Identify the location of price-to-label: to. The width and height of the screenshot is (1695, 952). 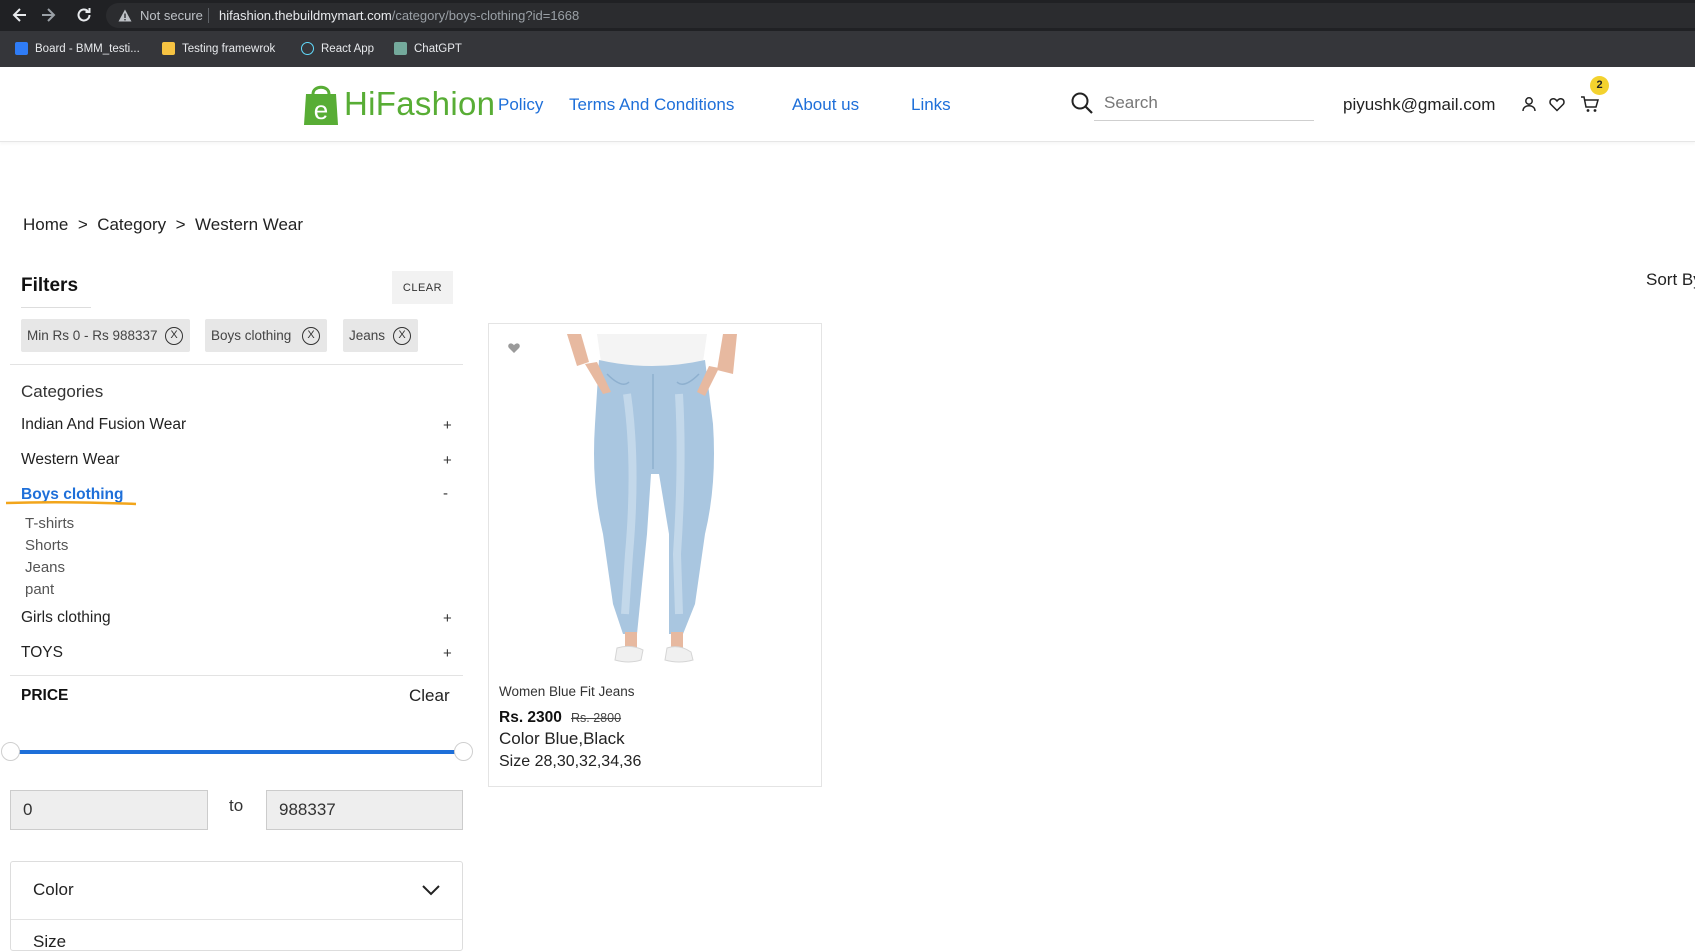
(236, 805).